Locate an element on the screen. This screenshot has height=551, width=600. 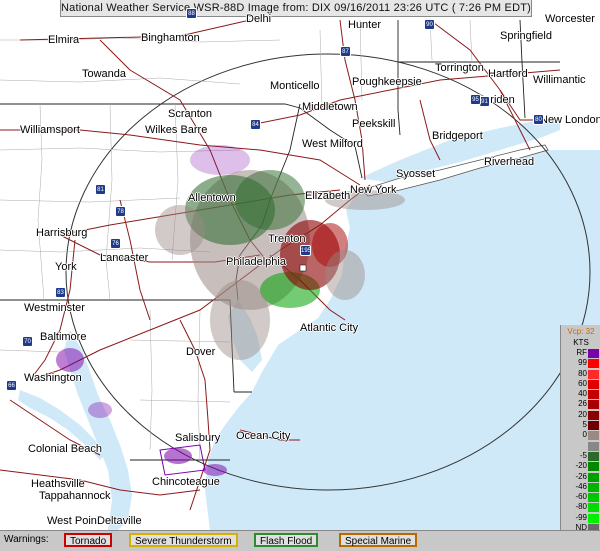
place-colonial-beach: Colonial Beach is located at coordinates (65, 449).